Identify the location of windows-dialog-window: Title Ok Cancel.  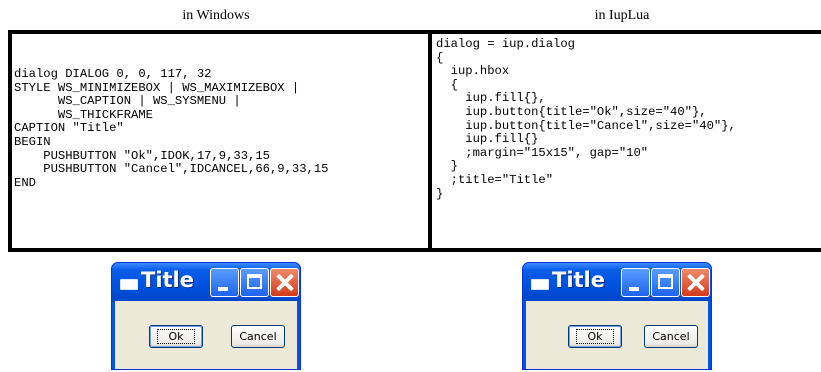
(206, 316).